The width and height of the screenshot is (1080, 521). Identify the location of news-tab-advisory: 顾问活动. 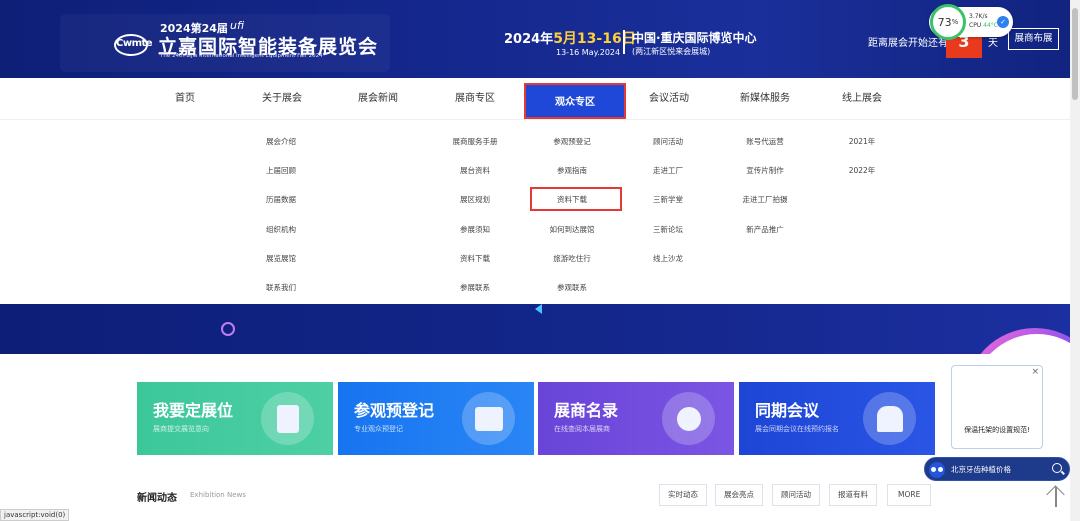
(796, 495).